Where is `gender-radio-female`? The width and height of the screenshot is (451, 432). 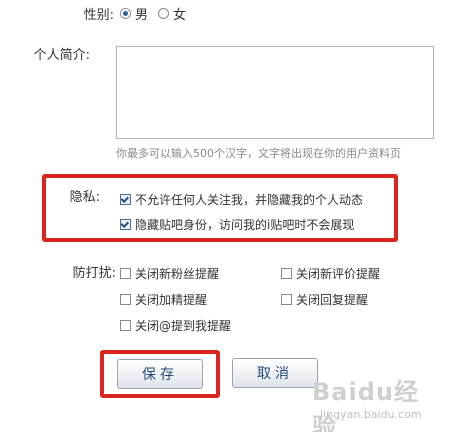
gender-radio-female is located at coordinates (164, 13).